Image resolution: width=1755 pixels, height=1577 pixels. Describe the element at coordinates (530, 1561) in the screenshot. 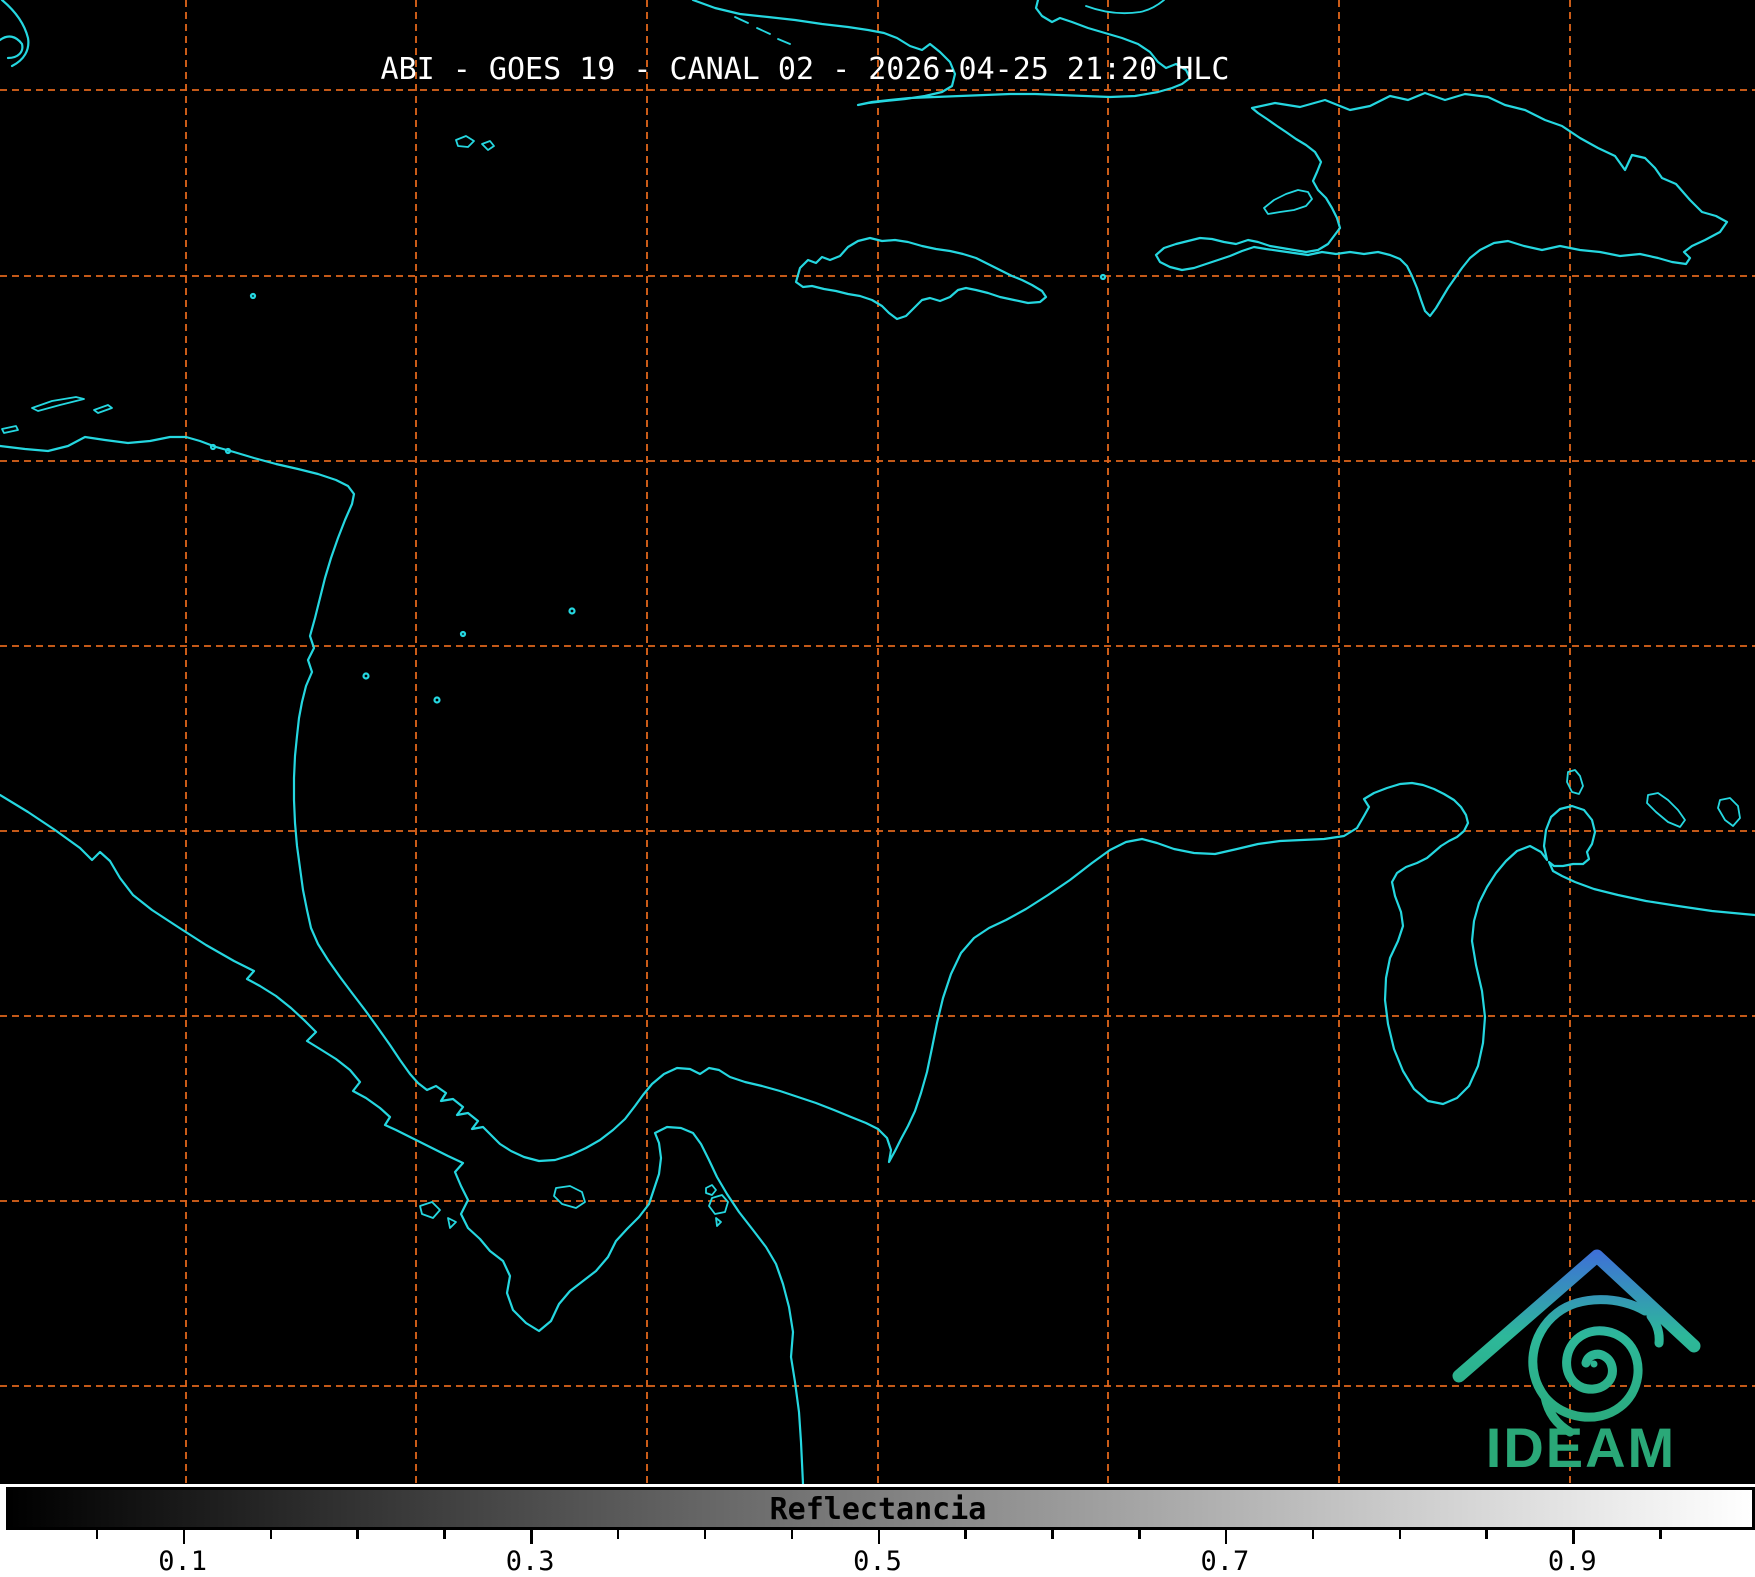

I see `colorbar-tick-label: 0.3` at that location.